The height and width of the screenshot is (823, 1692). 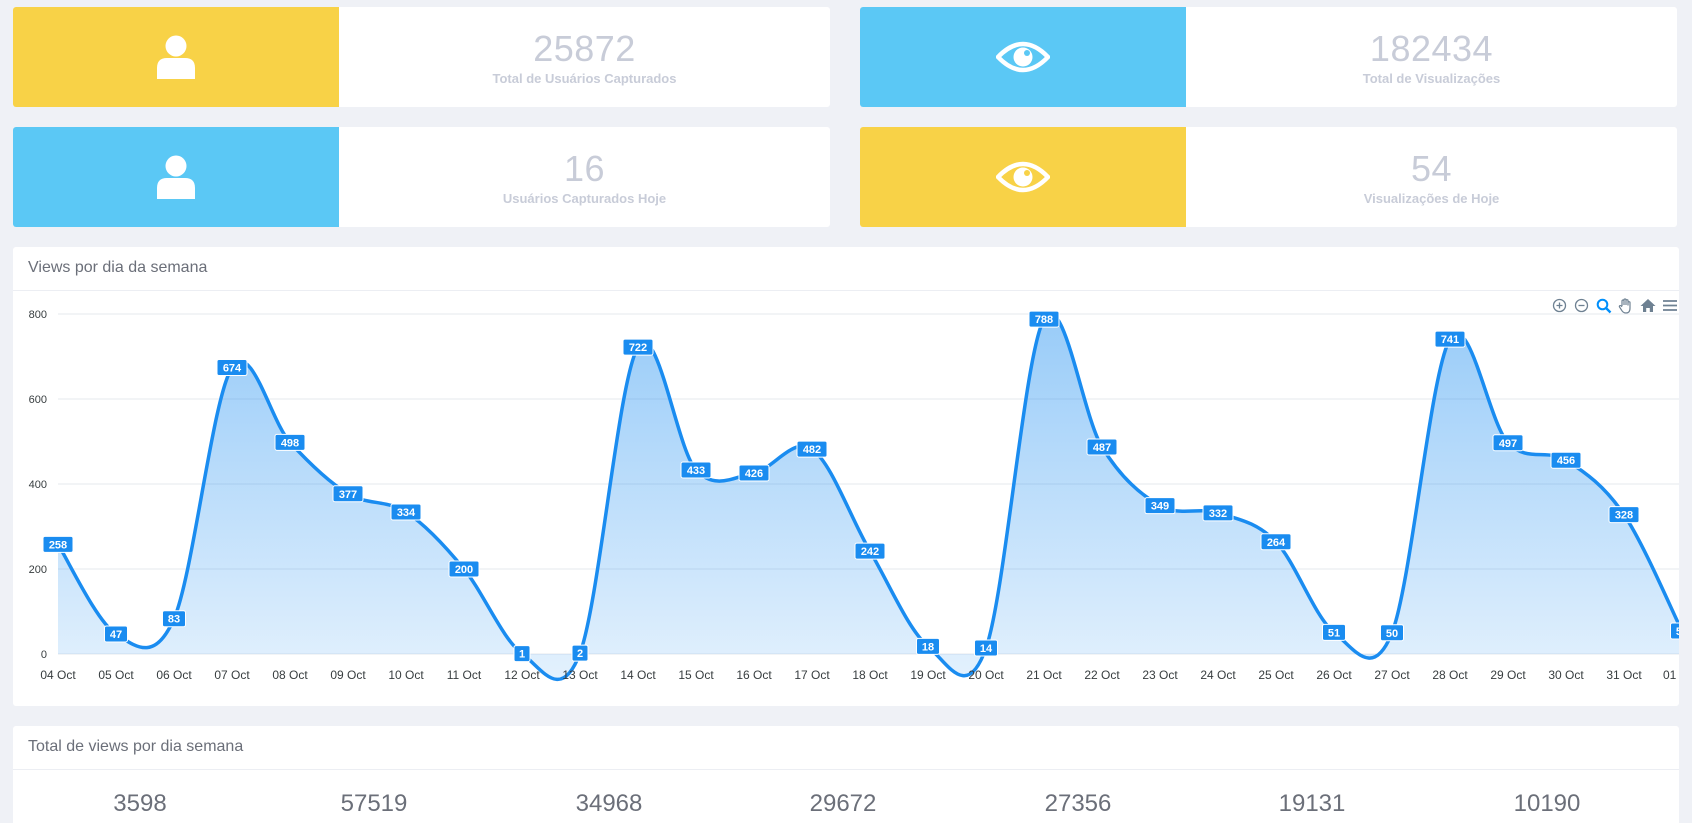 I want to click on data-label-text: 426, so click(x=754, y=474).